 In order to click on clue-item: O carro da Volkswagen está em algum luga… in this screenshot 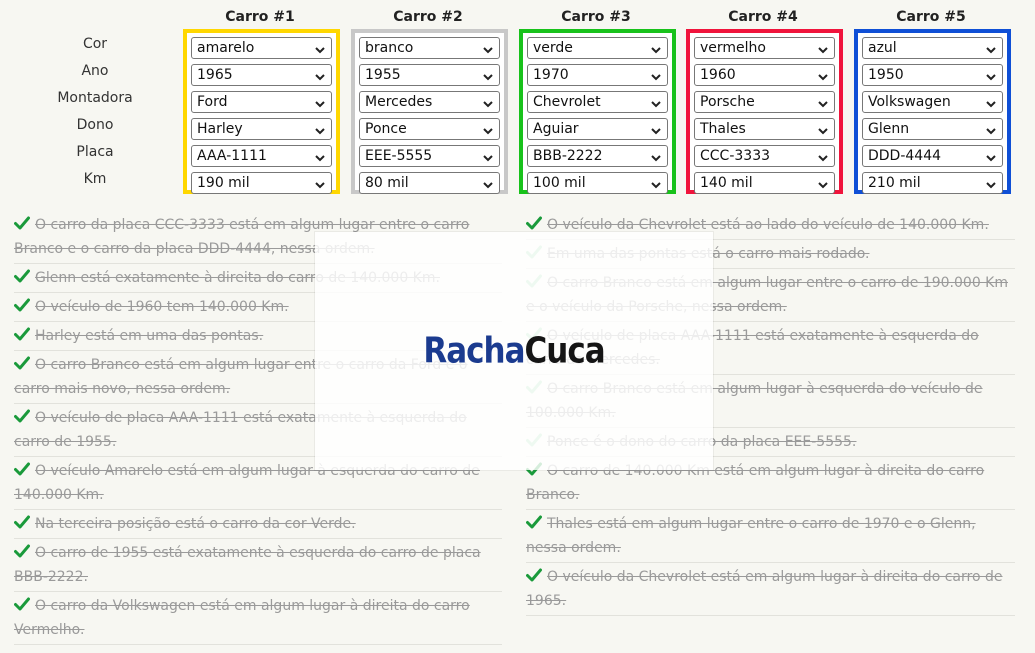, I will do `click(258, 618)`.